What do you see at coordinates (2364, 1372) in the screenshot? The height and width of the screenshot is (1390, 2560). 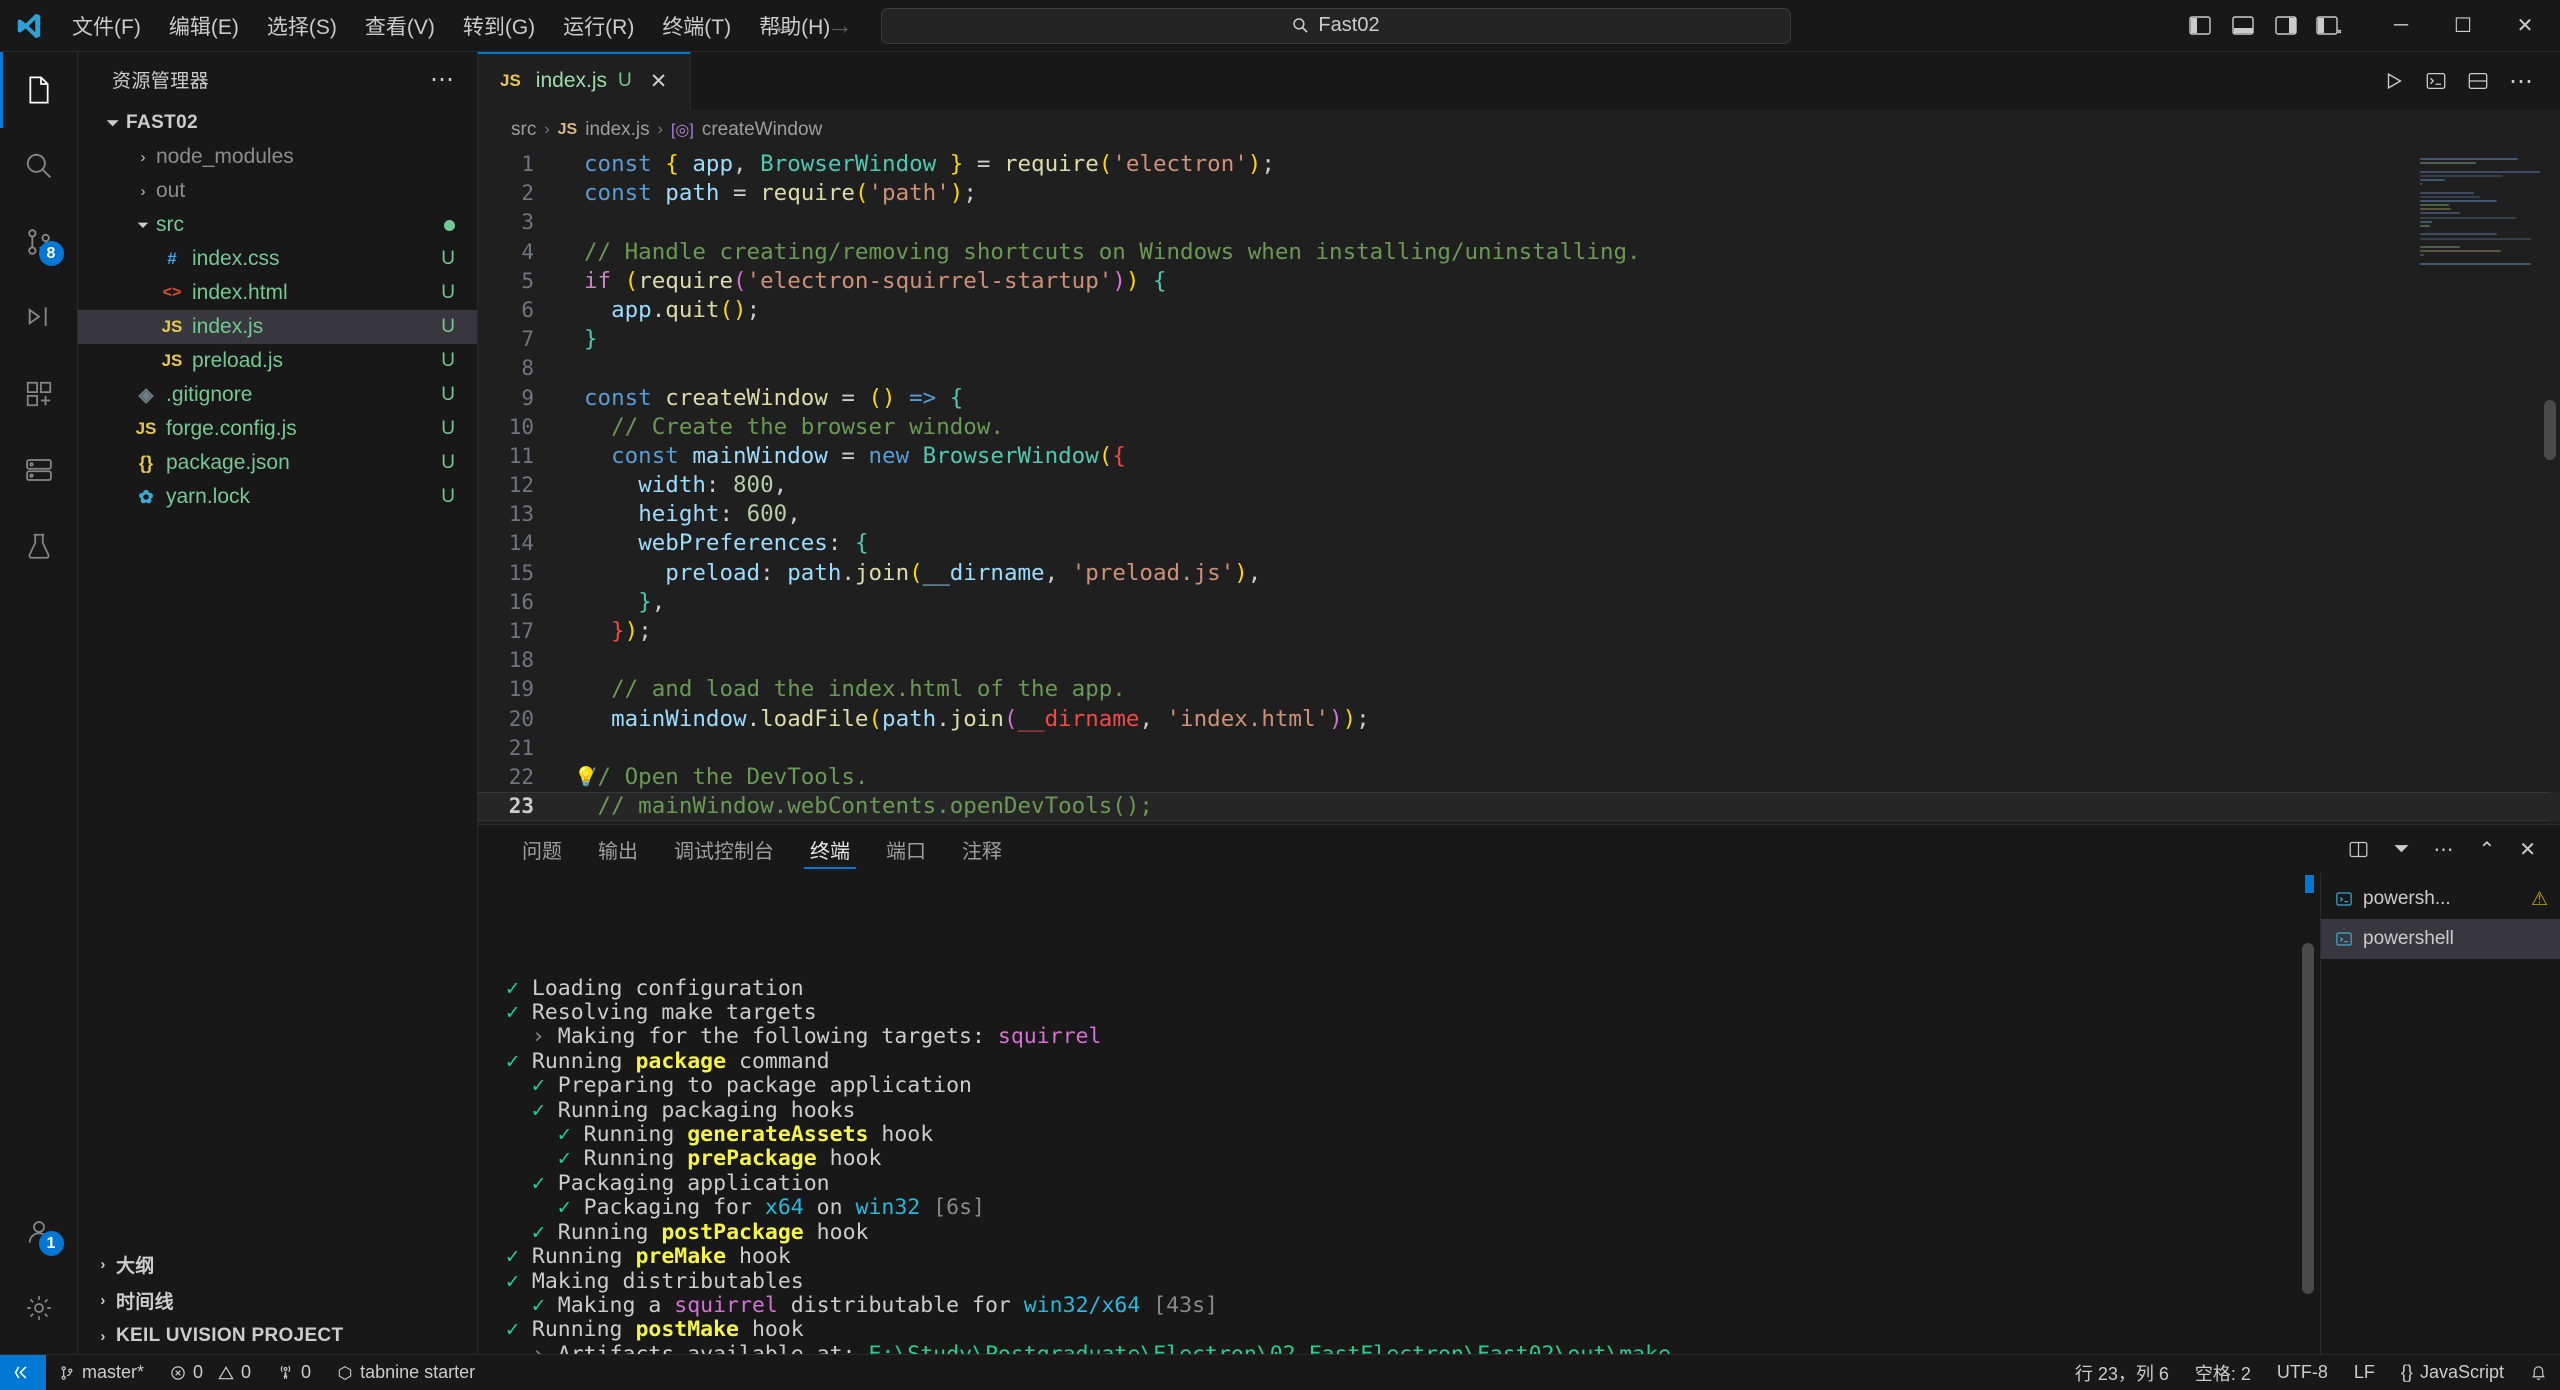 I see `status-eol: LF` at bounding box center [2364, 1372].